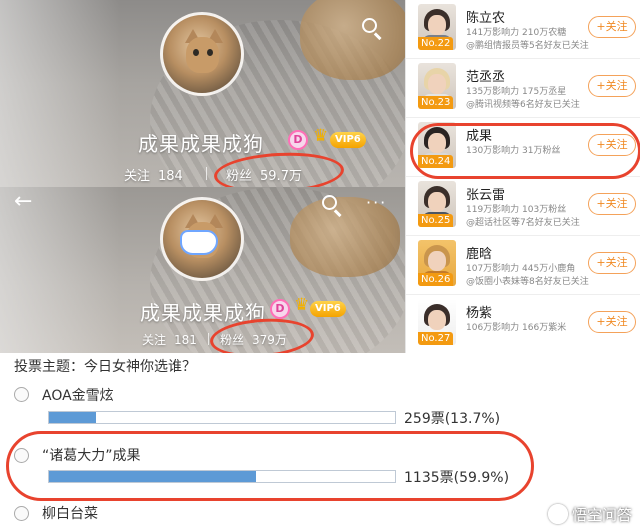 This screenshot has width=640, height=530. What do you see at coordinates (516, 328) in the screenshot?
I see `rank-stats: 106万影响力 166万紫米` at bounding box center [516, 328].